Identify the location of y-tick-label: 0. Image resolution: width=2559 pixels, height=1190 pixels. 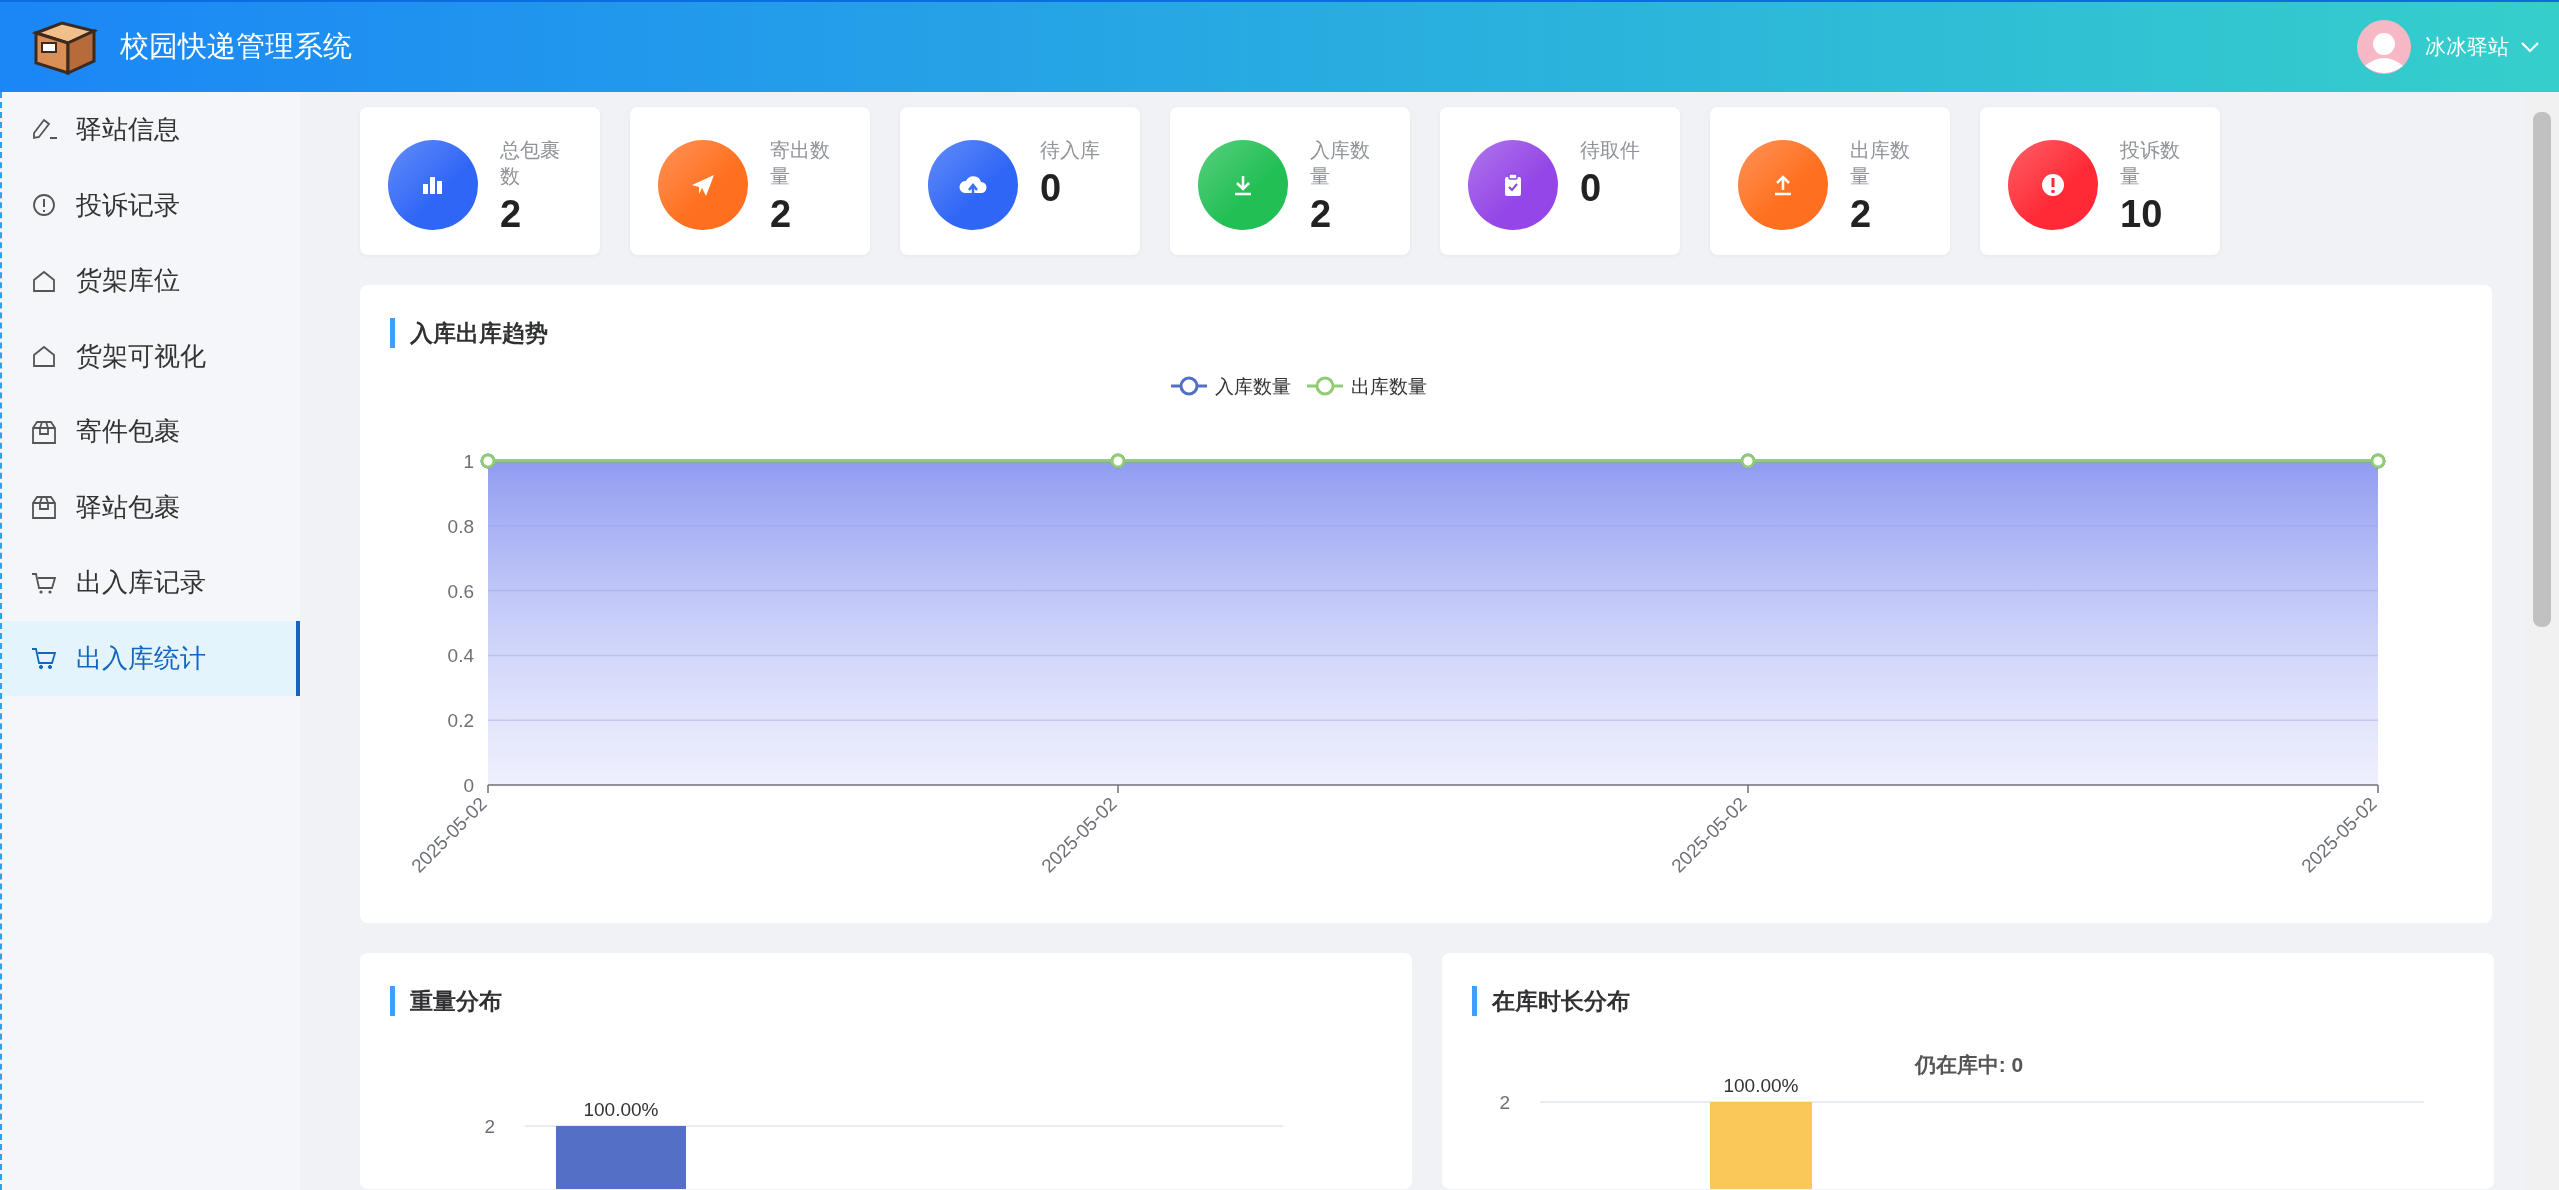
(468, 785).